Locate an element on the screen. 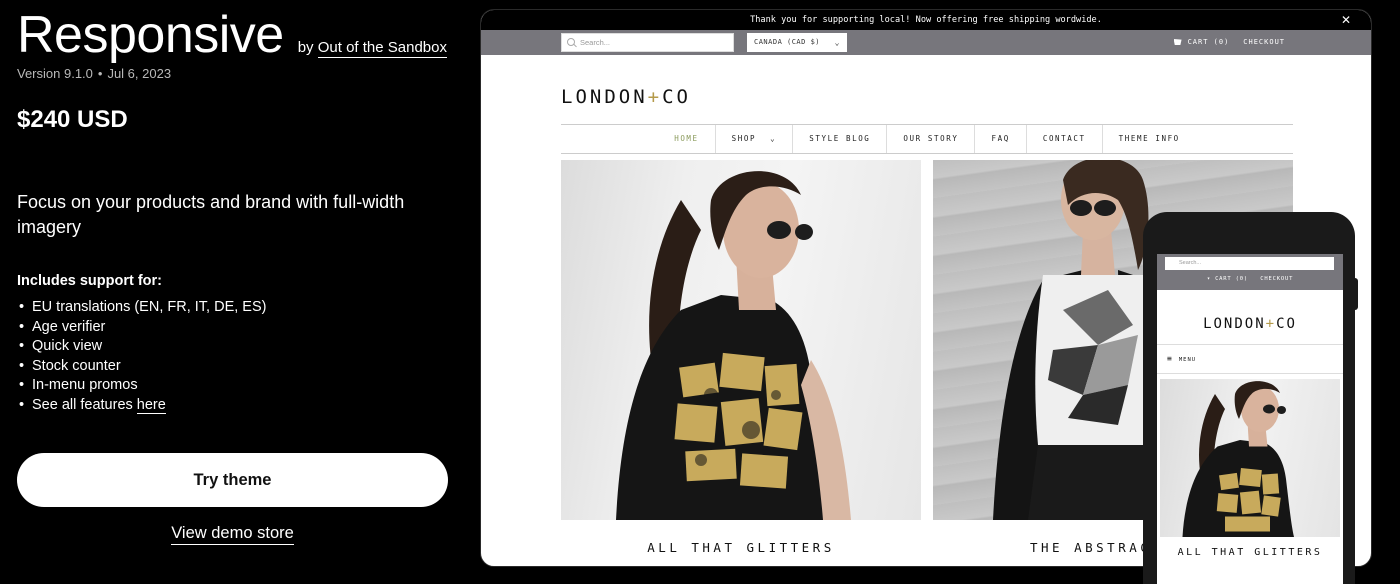 The image size is (1400, 584). store-logo: LONDON+CO is located at coordinates (626, 97).